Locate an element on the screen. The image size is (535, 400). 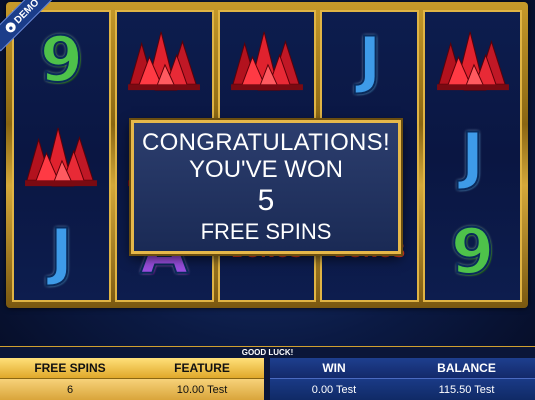
win-label: WIN is located at coordinates (334, 368).